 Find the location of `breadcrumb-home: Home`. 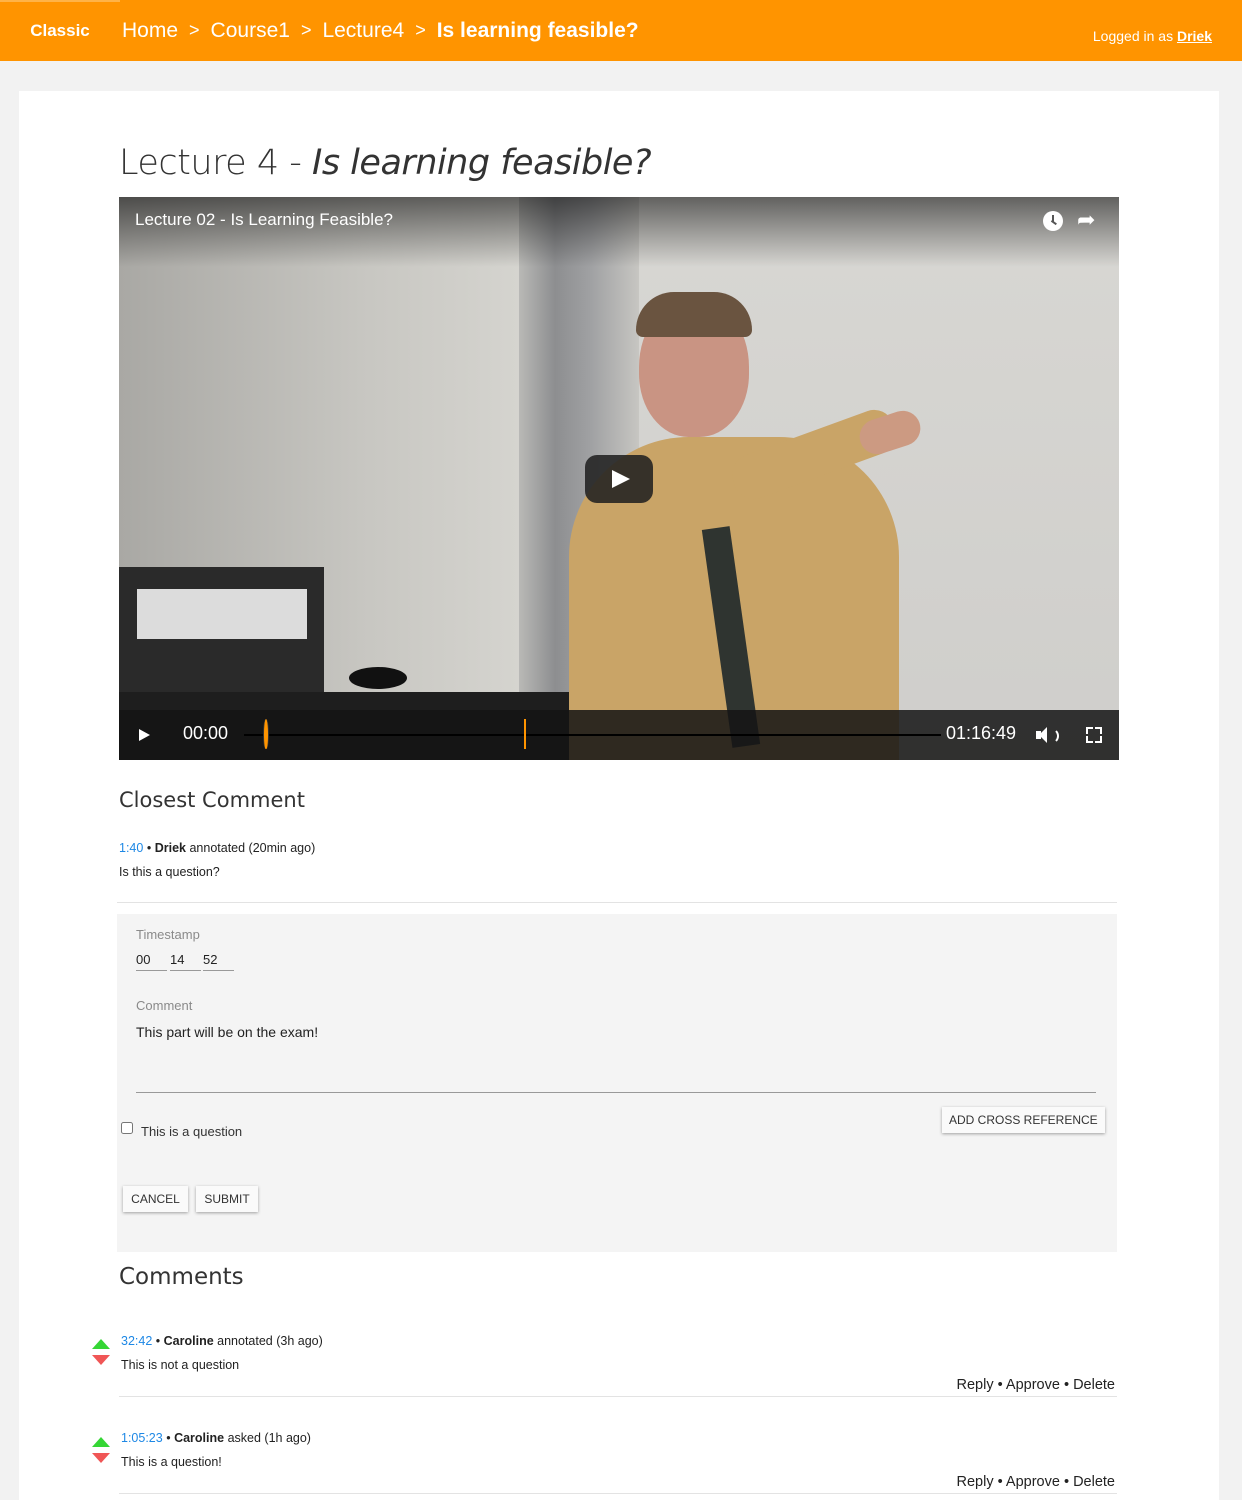

breadcrumb-home: Home is located at coordinates (150, 31).